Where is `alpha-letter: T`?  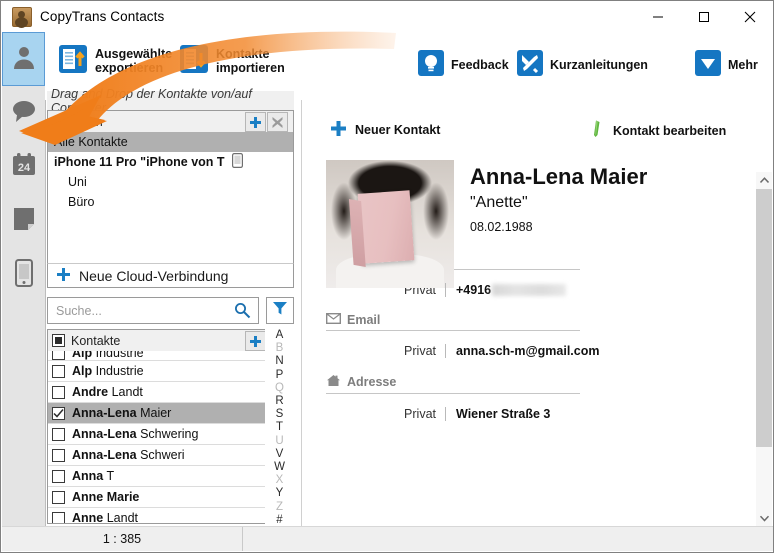 alpha-letter: T is located at coordinates (279, 427).